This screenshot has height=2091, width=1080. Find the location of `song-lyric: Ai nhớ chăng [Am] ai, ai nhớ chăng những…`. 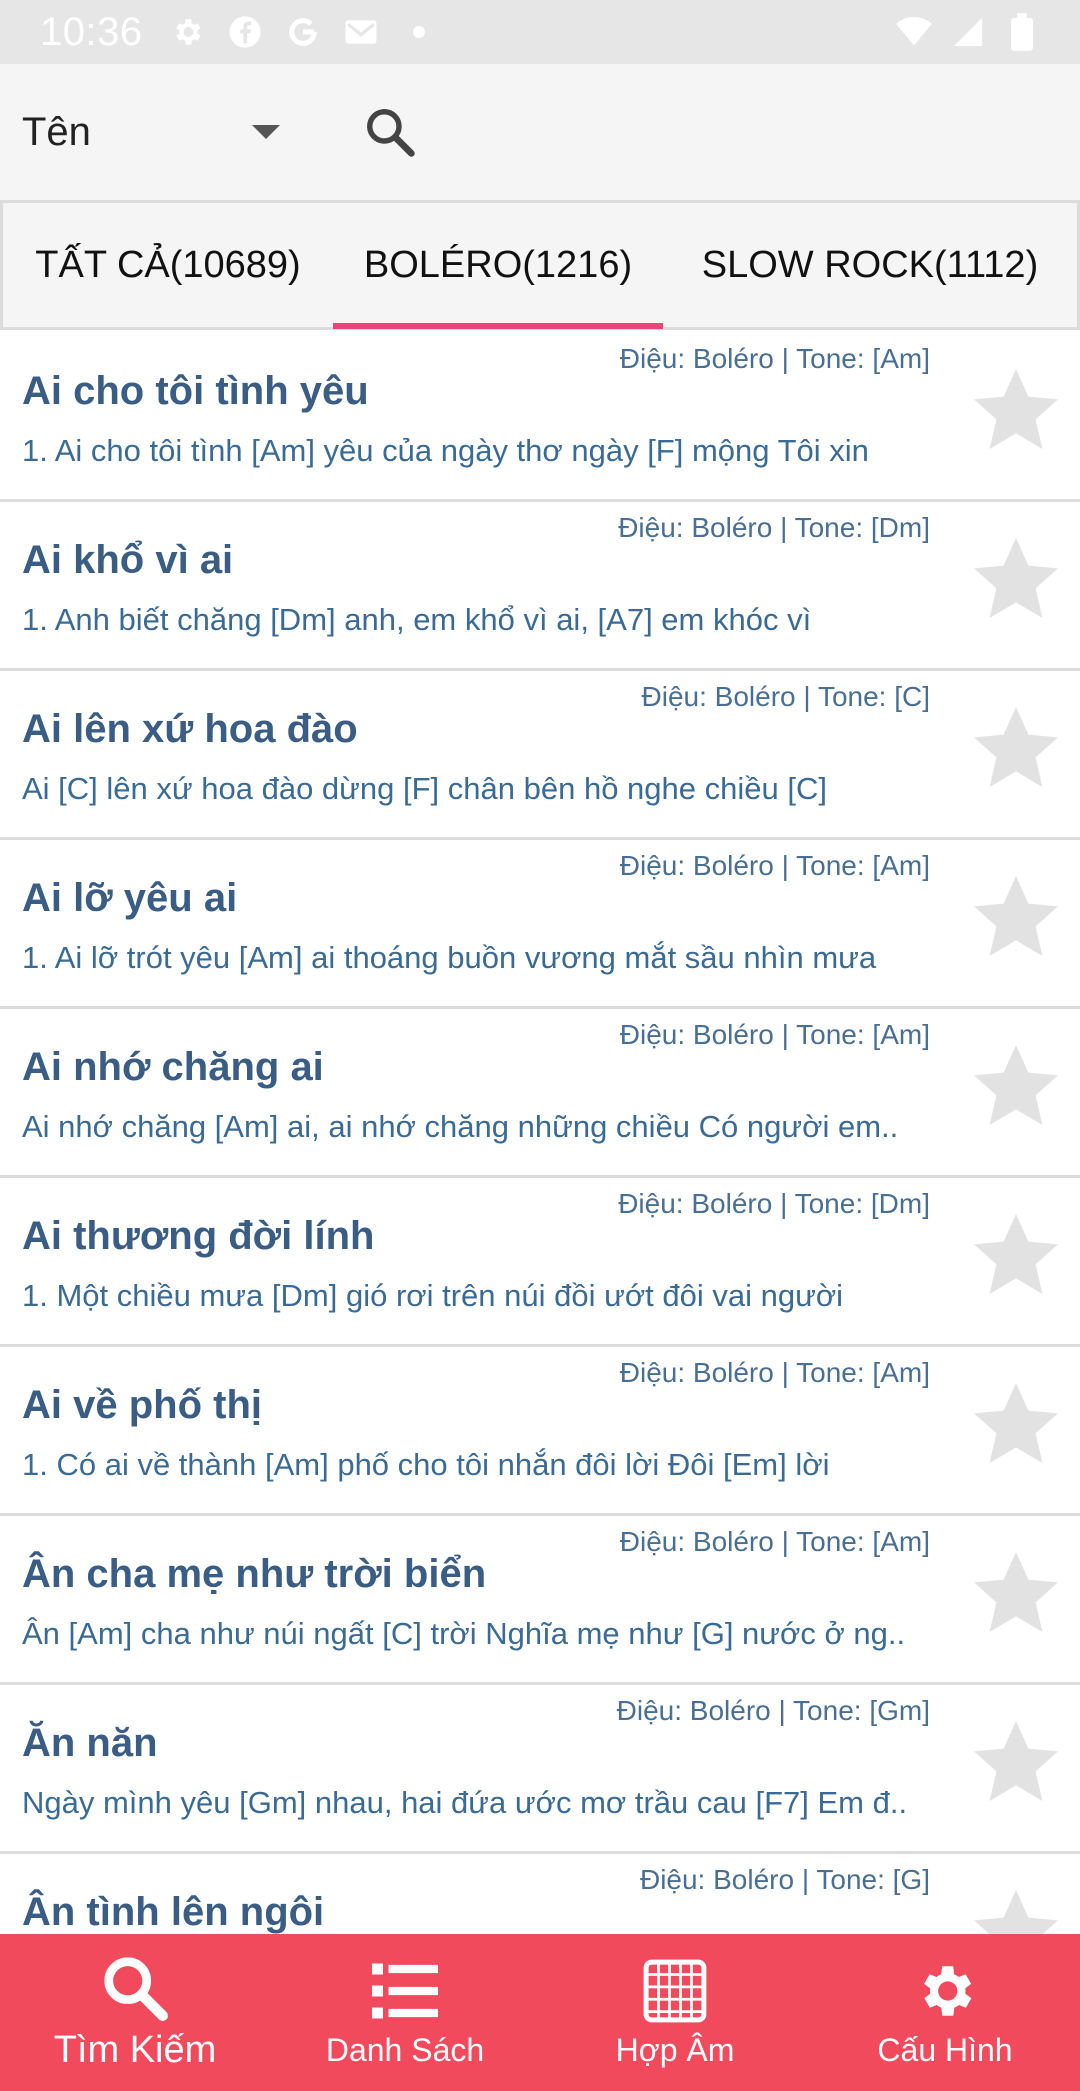

song-lyric: Ai nhớ chăng [Am] ai, ai nhớ chăng những… is located at coordinates (460, 1126).